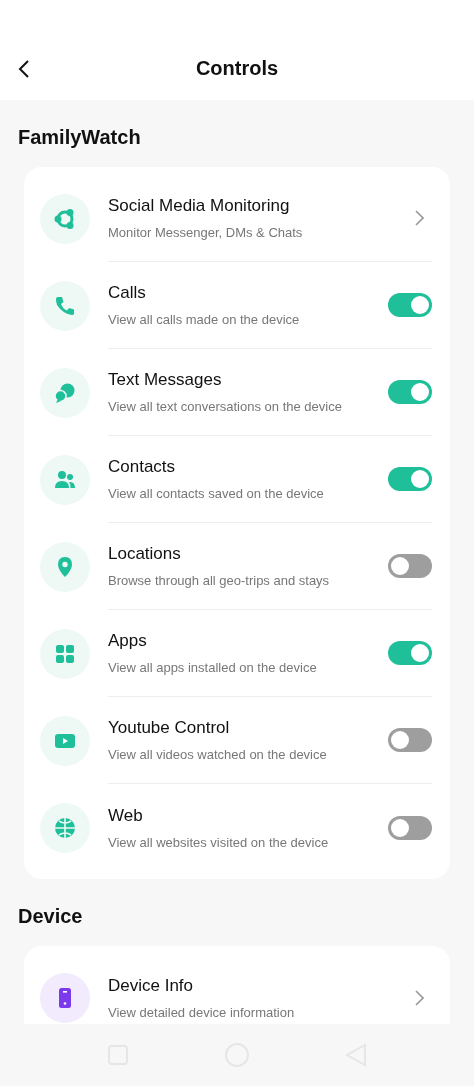  What do you see at coordinates (237, 68) in the screenshot?
I see `page-title: Controls` at bounding box center [237, 68].